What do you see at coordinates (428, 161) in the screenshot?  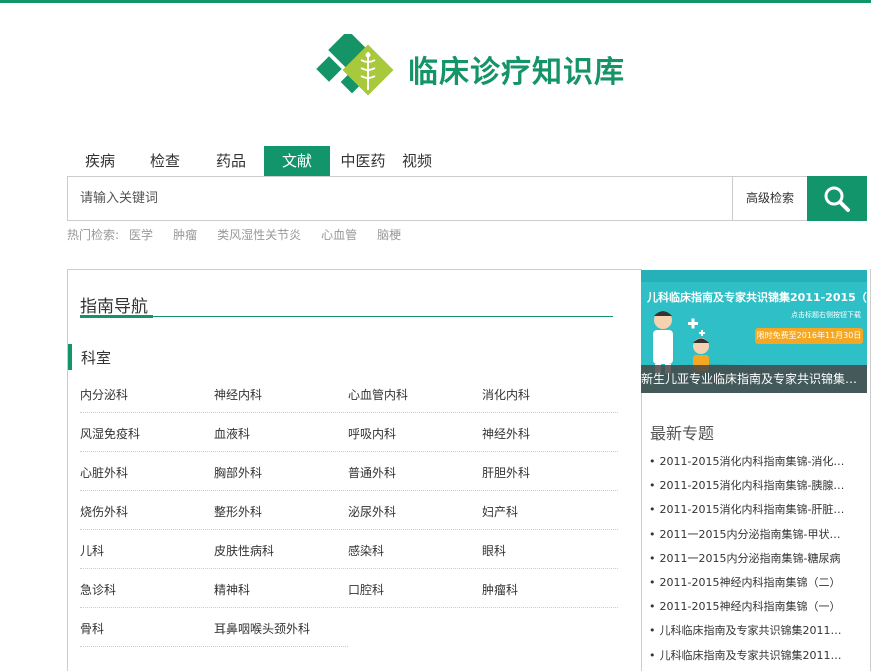 I see `tab-video: 视频` at bounding box center [428, 161].